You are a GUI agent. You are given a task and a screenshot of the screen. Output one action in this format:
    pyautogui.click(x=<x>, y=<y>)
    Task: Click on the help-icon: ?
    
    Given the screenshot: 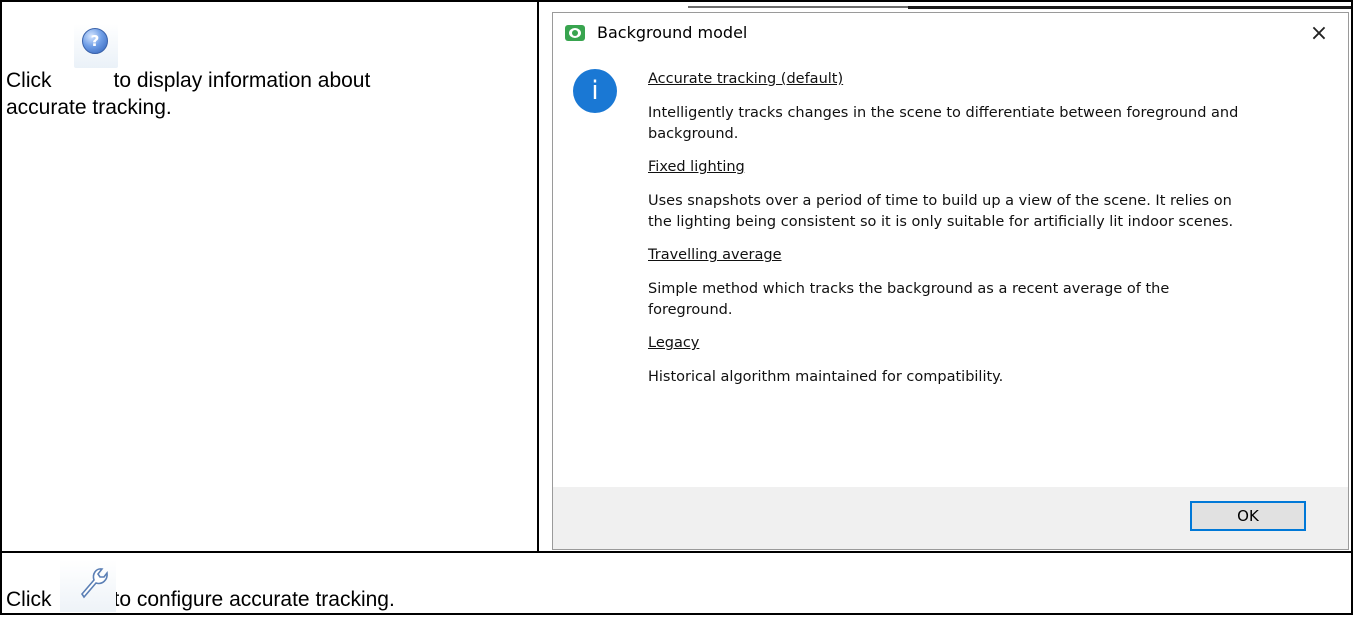 What is the action you would take?
    pyautogui.click(x=96, y=46)
    